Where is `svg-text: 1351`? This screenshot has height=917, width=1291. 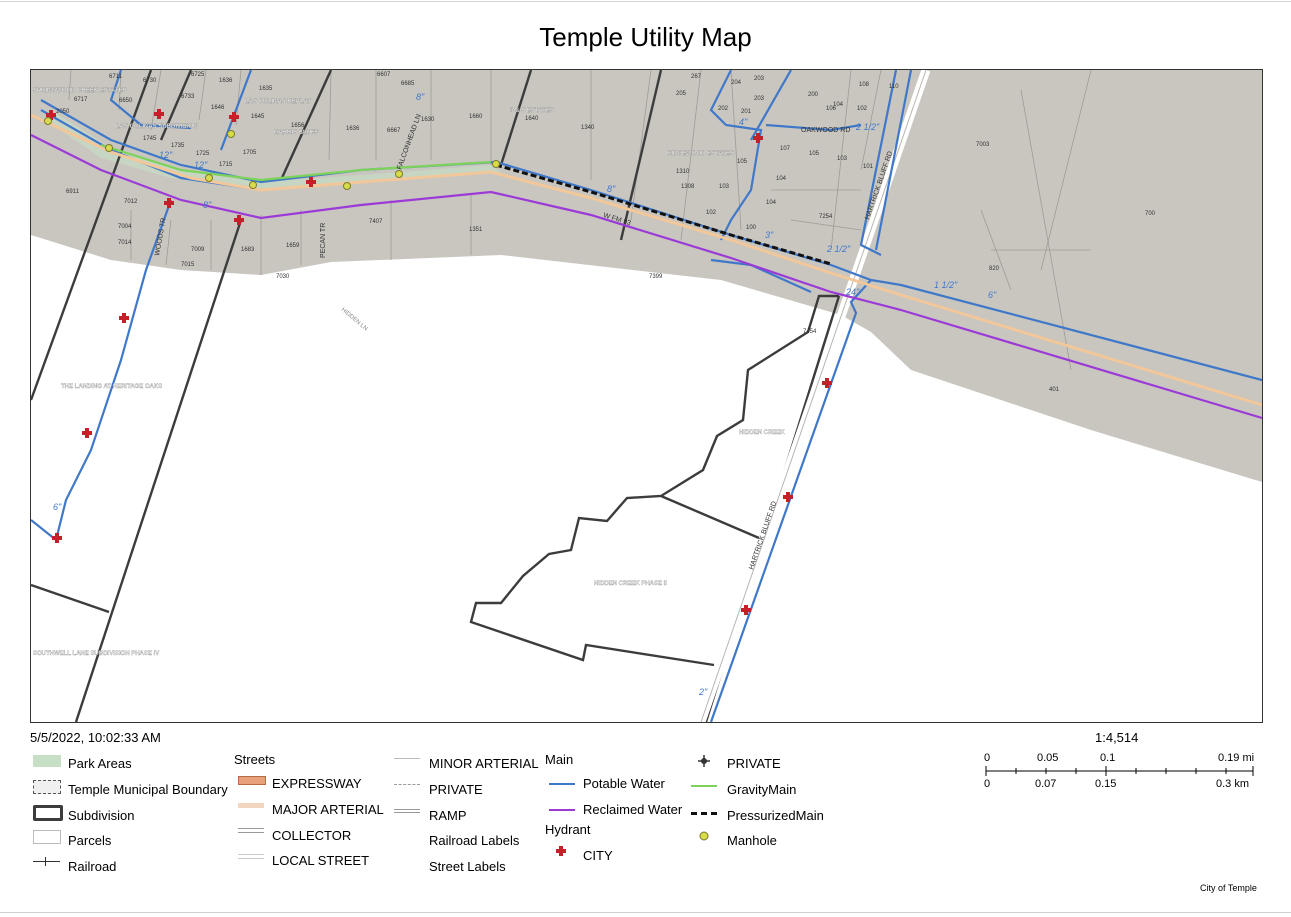
svg-text: 1351 is located at coordinates (476, 230).